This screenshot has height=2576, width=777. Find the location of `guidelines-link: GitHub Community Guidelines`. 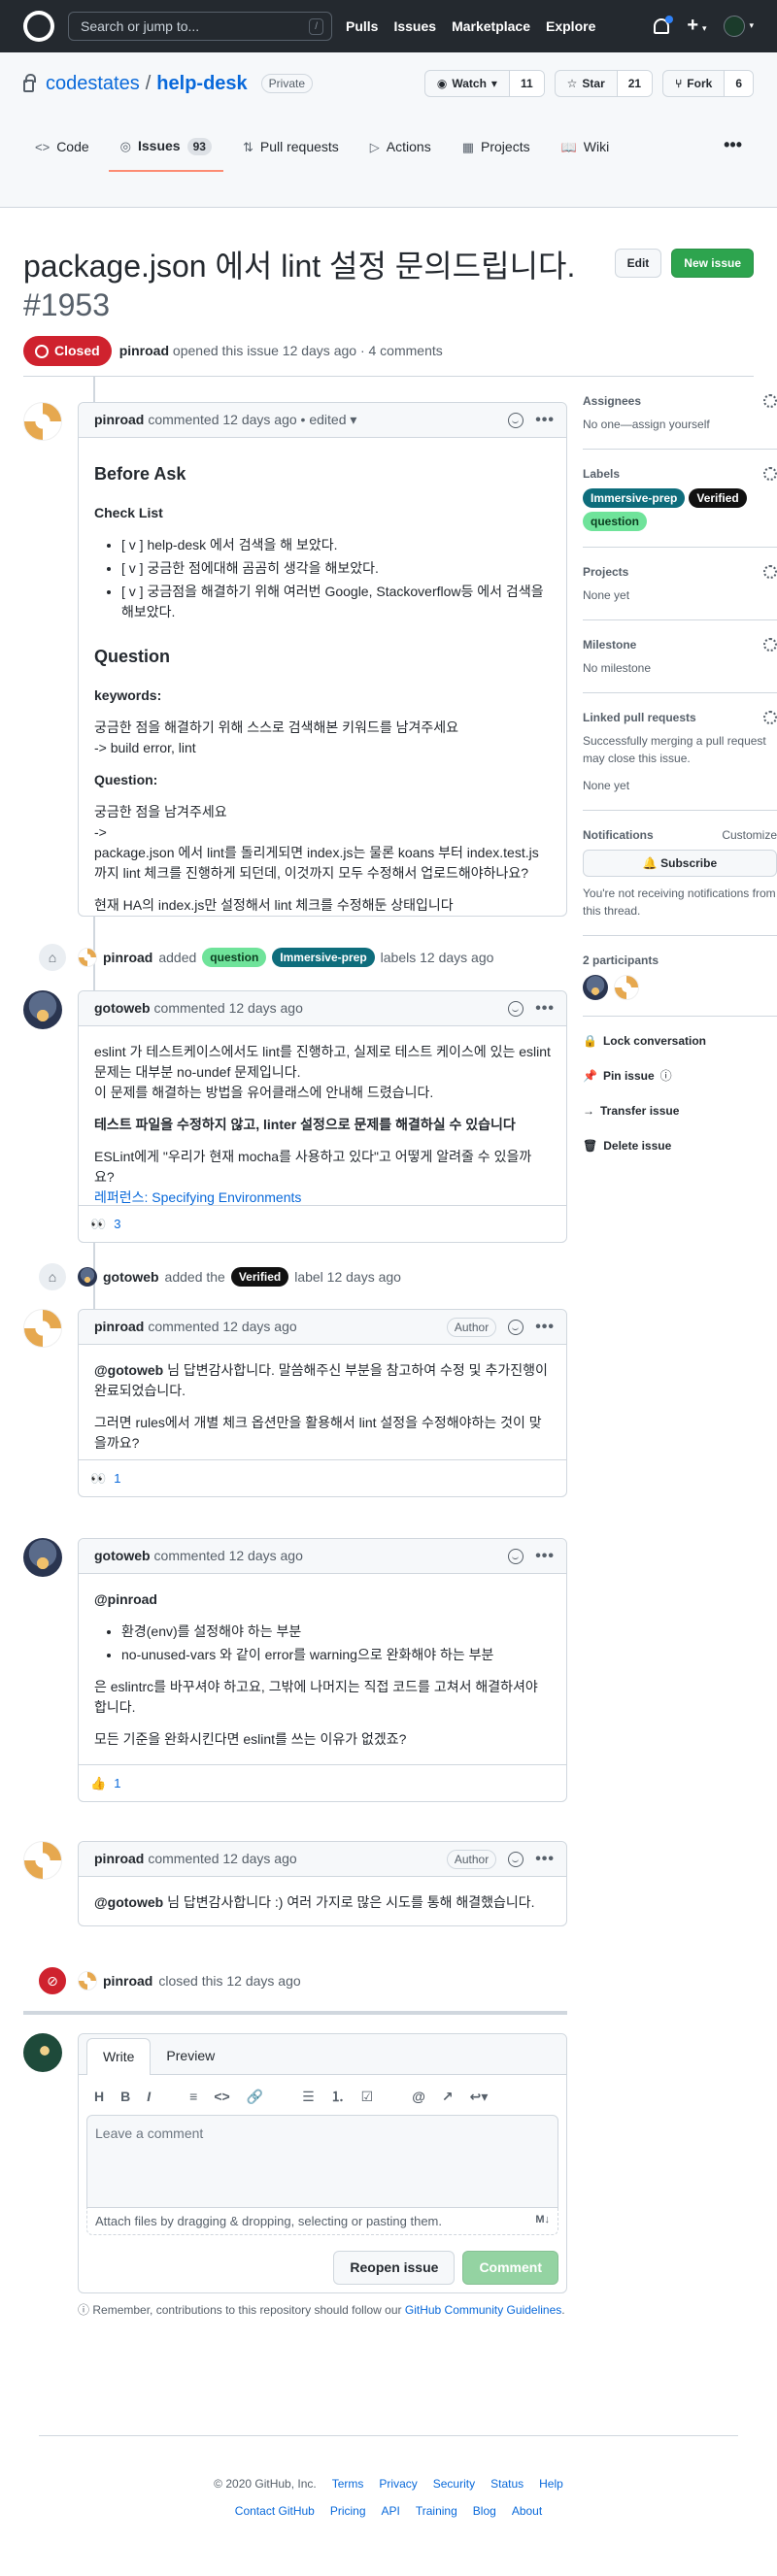

guidelines-link: GitHub Community Guidelines is located at coordinates (483, 2310).